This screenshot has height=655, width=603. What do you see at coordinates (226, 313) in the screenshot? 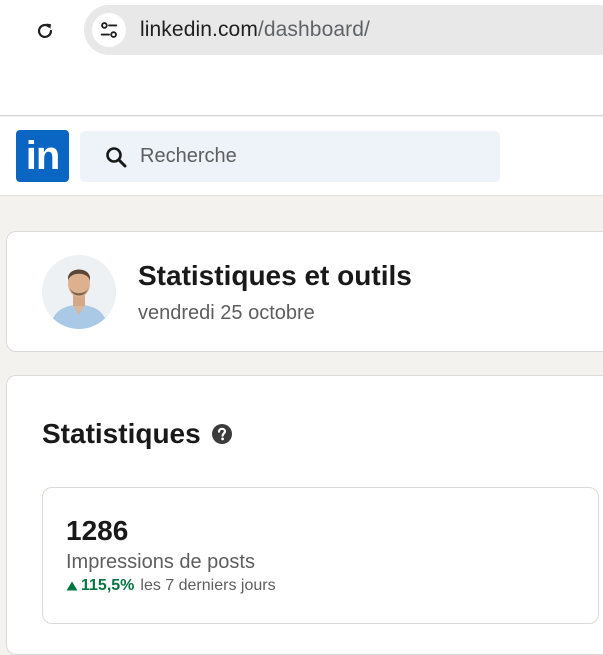
I see `current-date: vendredi 25 octobre` at bounding box center [226, 313].